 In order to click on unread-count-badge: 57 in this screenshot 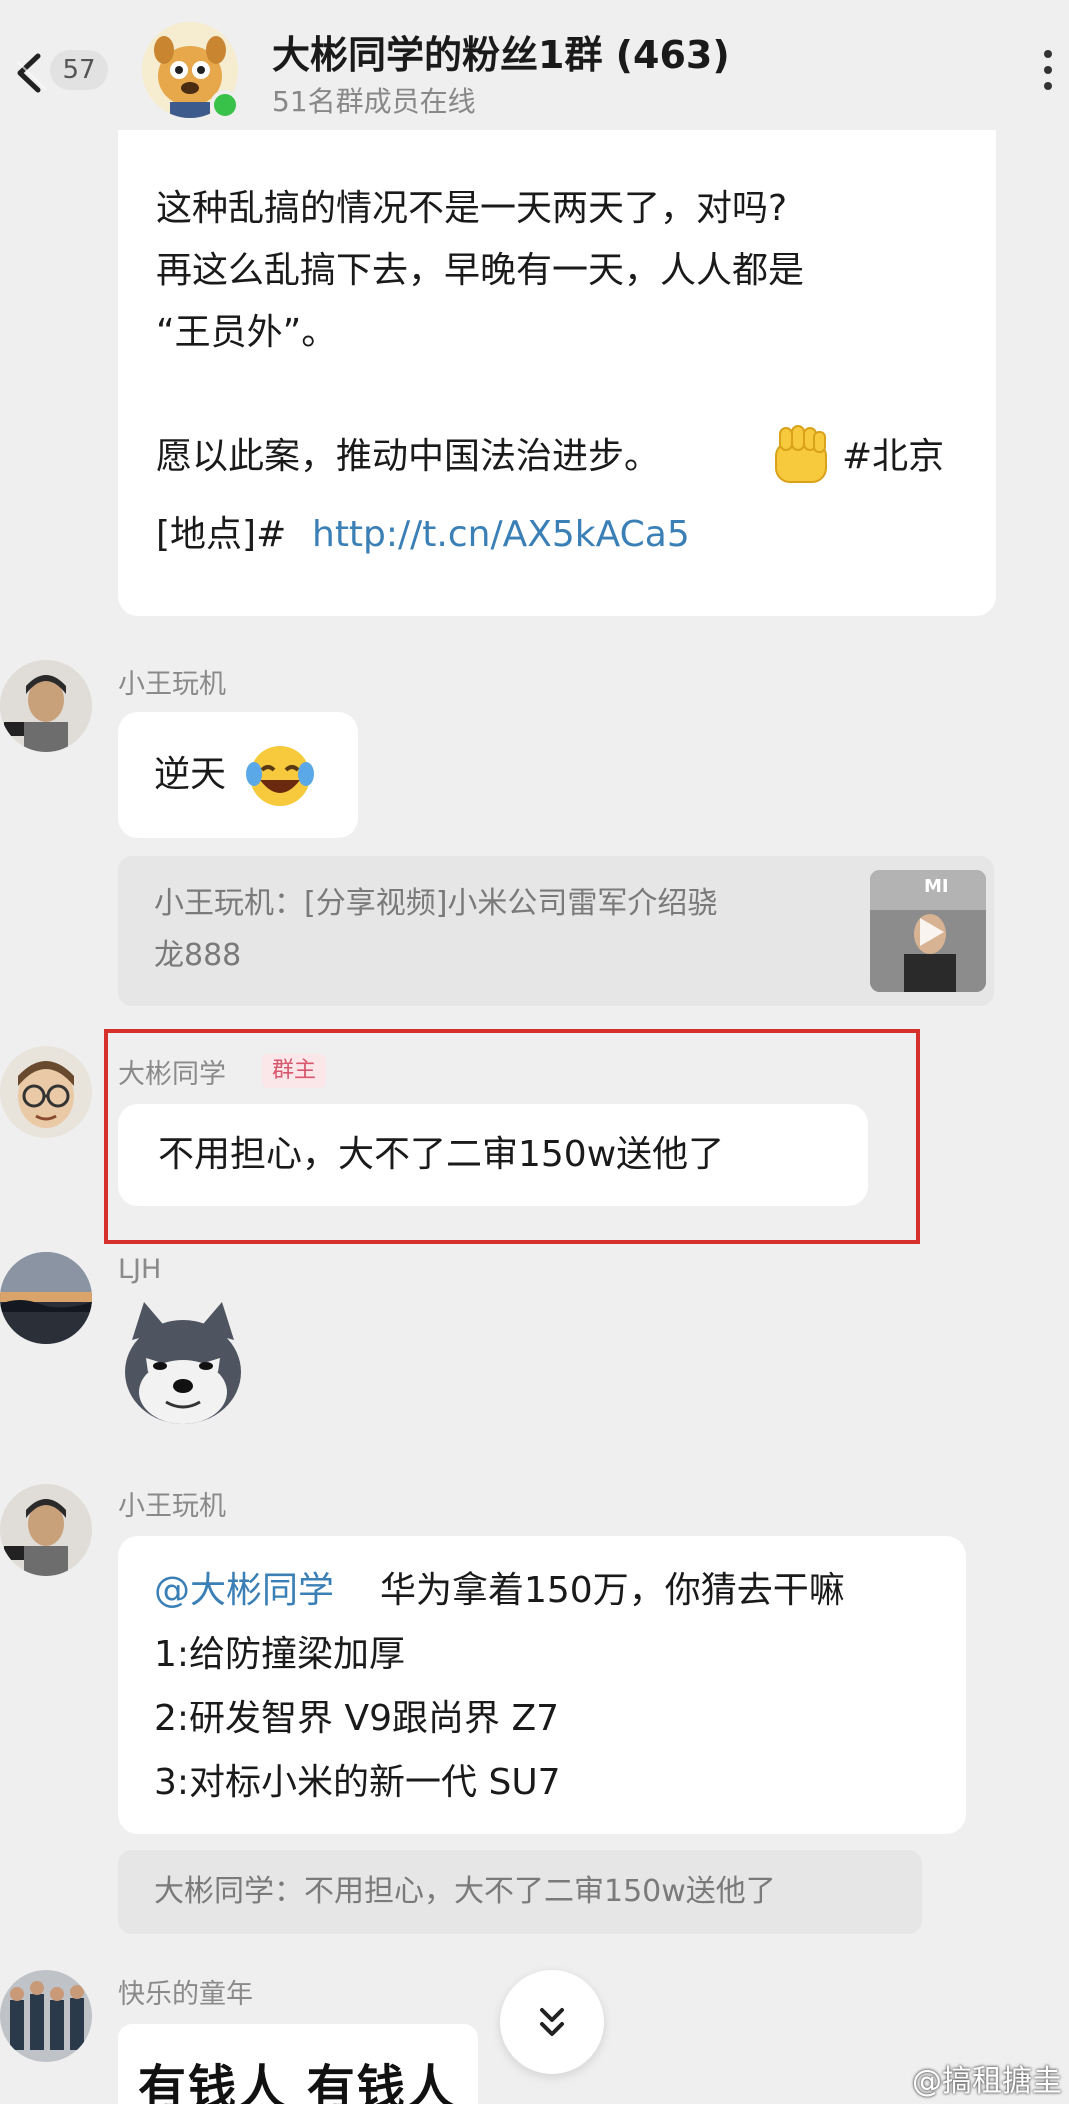, I will do `click(79, 70)`.